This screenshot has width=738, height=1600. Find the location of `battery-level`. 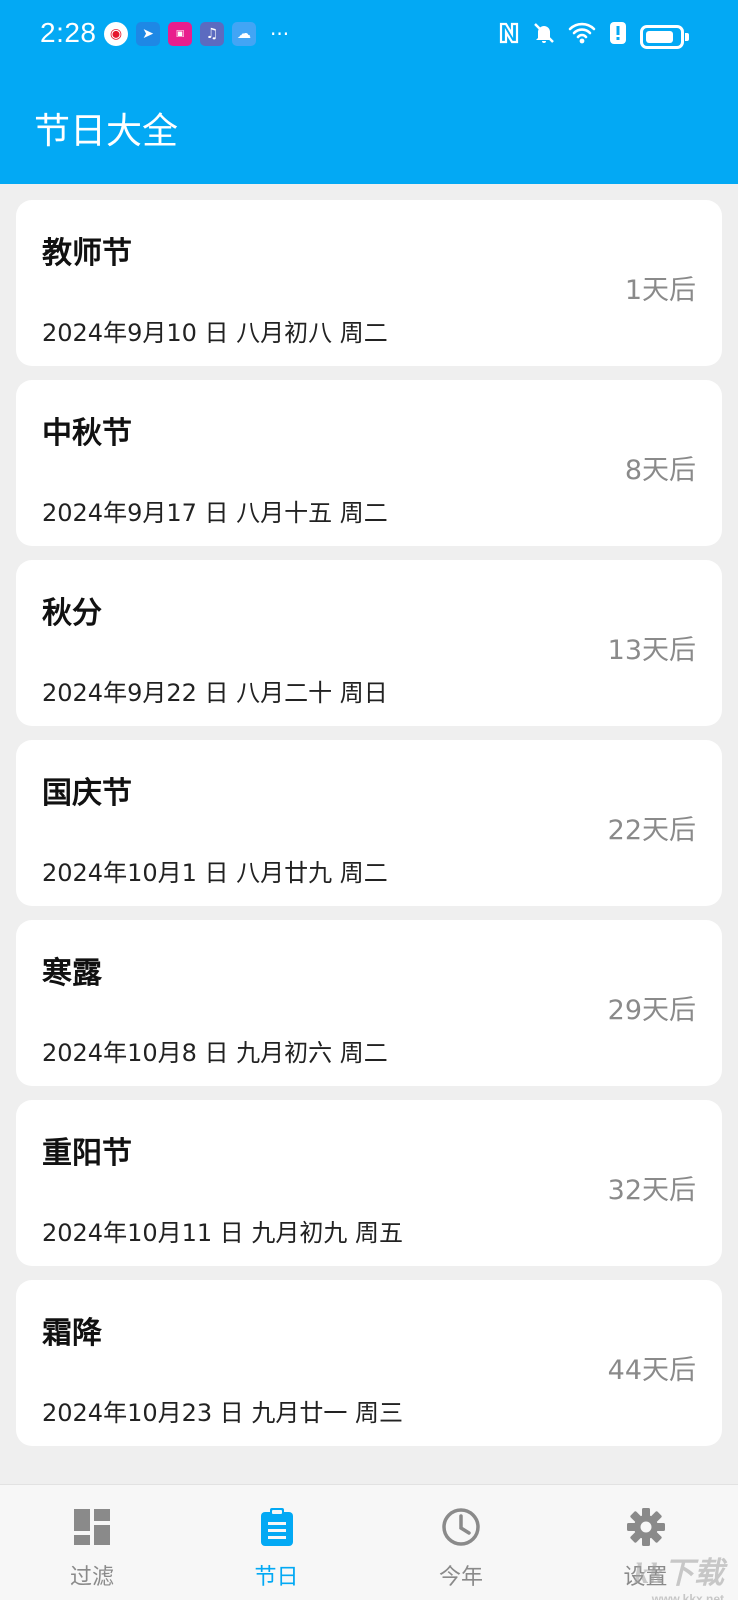

battery-level is located at coordinates (660, 37).